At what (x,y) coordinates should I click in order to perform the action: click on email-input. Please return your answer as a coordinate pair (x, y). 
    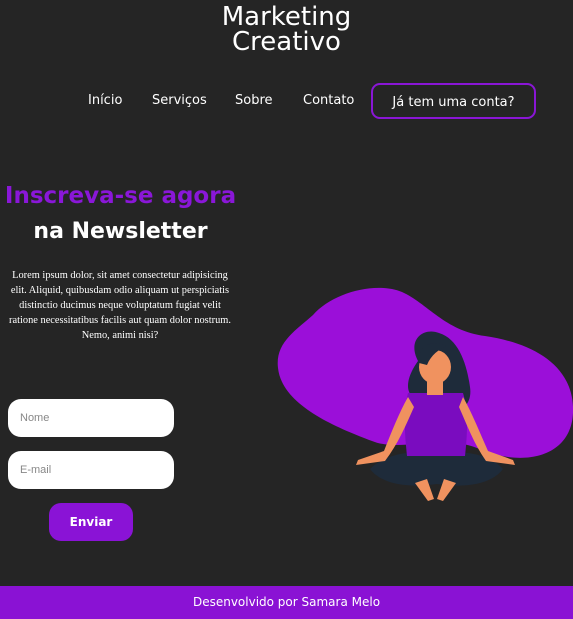
    Looking at the image, I should click on (91, 470).